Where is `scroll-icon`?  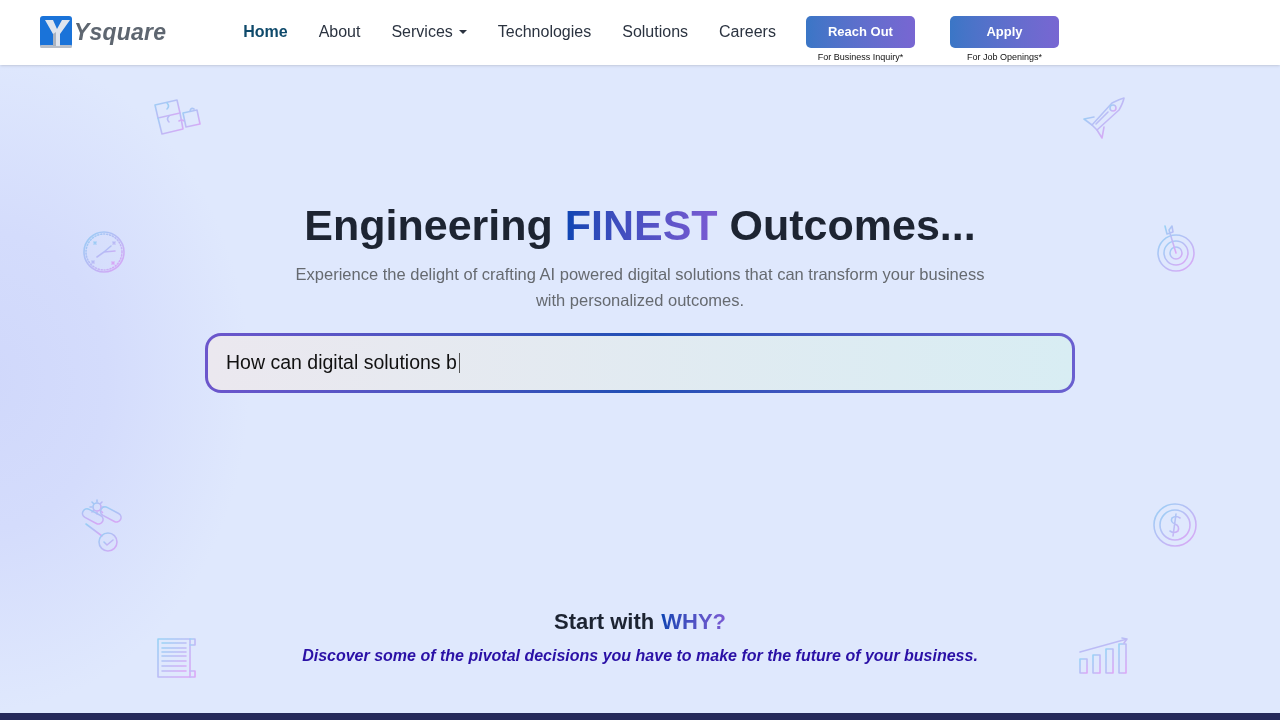
scroll-icon is located at coordinates (177, 658).